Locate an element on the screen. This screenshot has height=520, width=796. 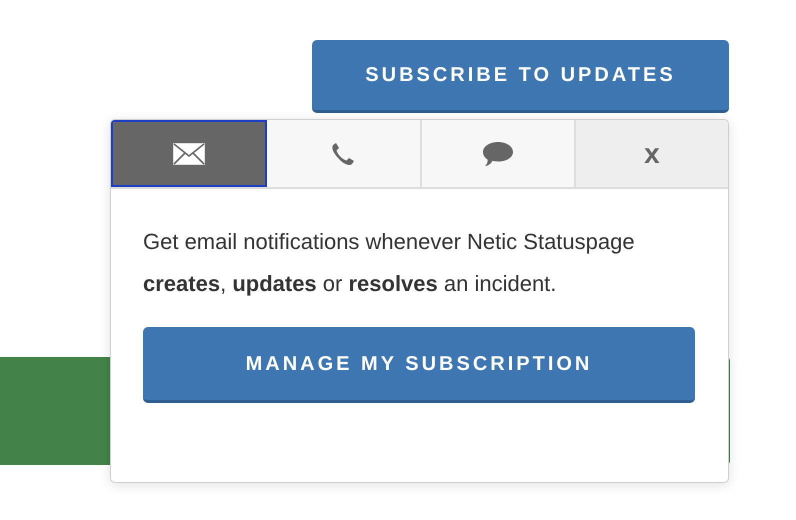
speech-bubble-icon is located at coordinates (498, 153).